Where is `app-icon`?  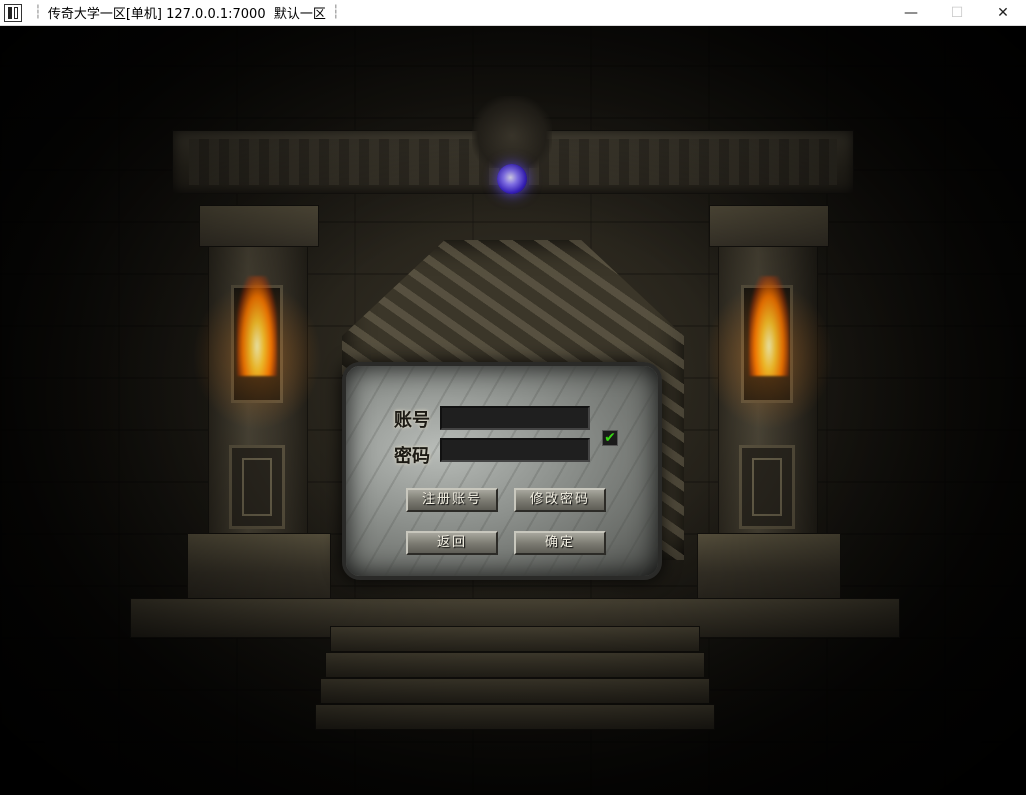
app-icon is located at coordinates (13, 12).